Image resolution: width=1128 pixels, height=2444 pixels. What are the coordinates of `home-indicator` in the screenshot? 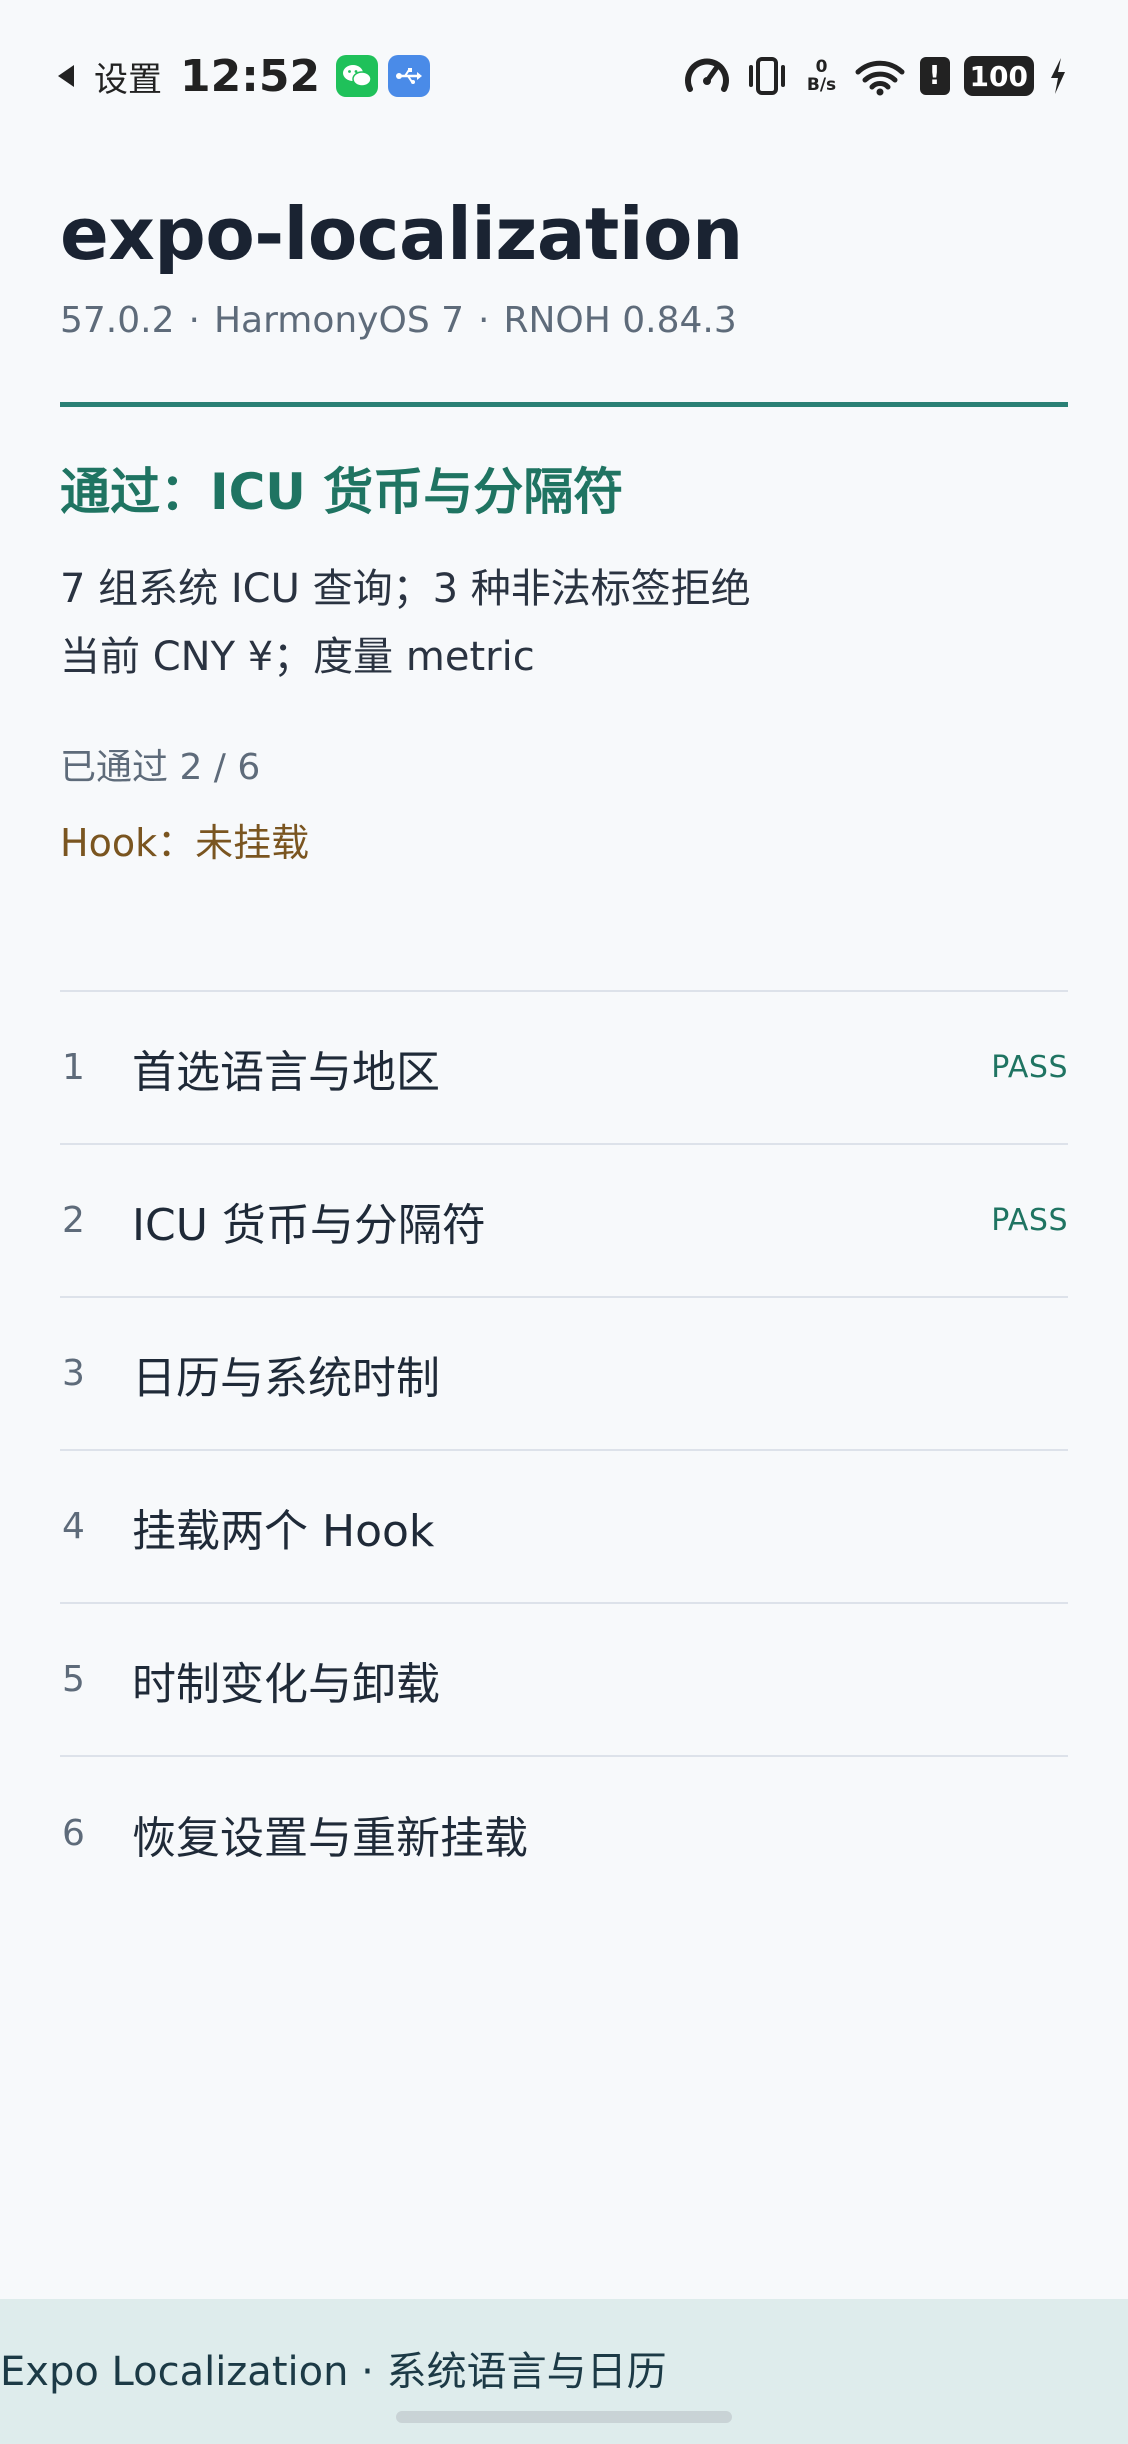 It's located at (564, 2417).